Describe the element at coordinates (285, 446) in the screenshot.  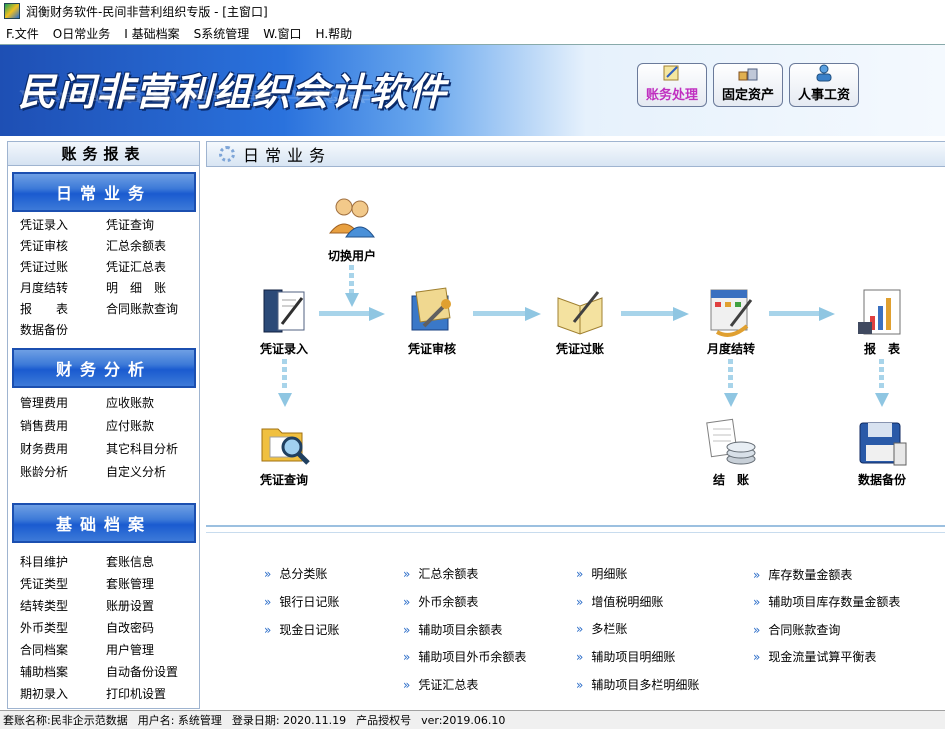
I see `voucher-query-icon` at that location.